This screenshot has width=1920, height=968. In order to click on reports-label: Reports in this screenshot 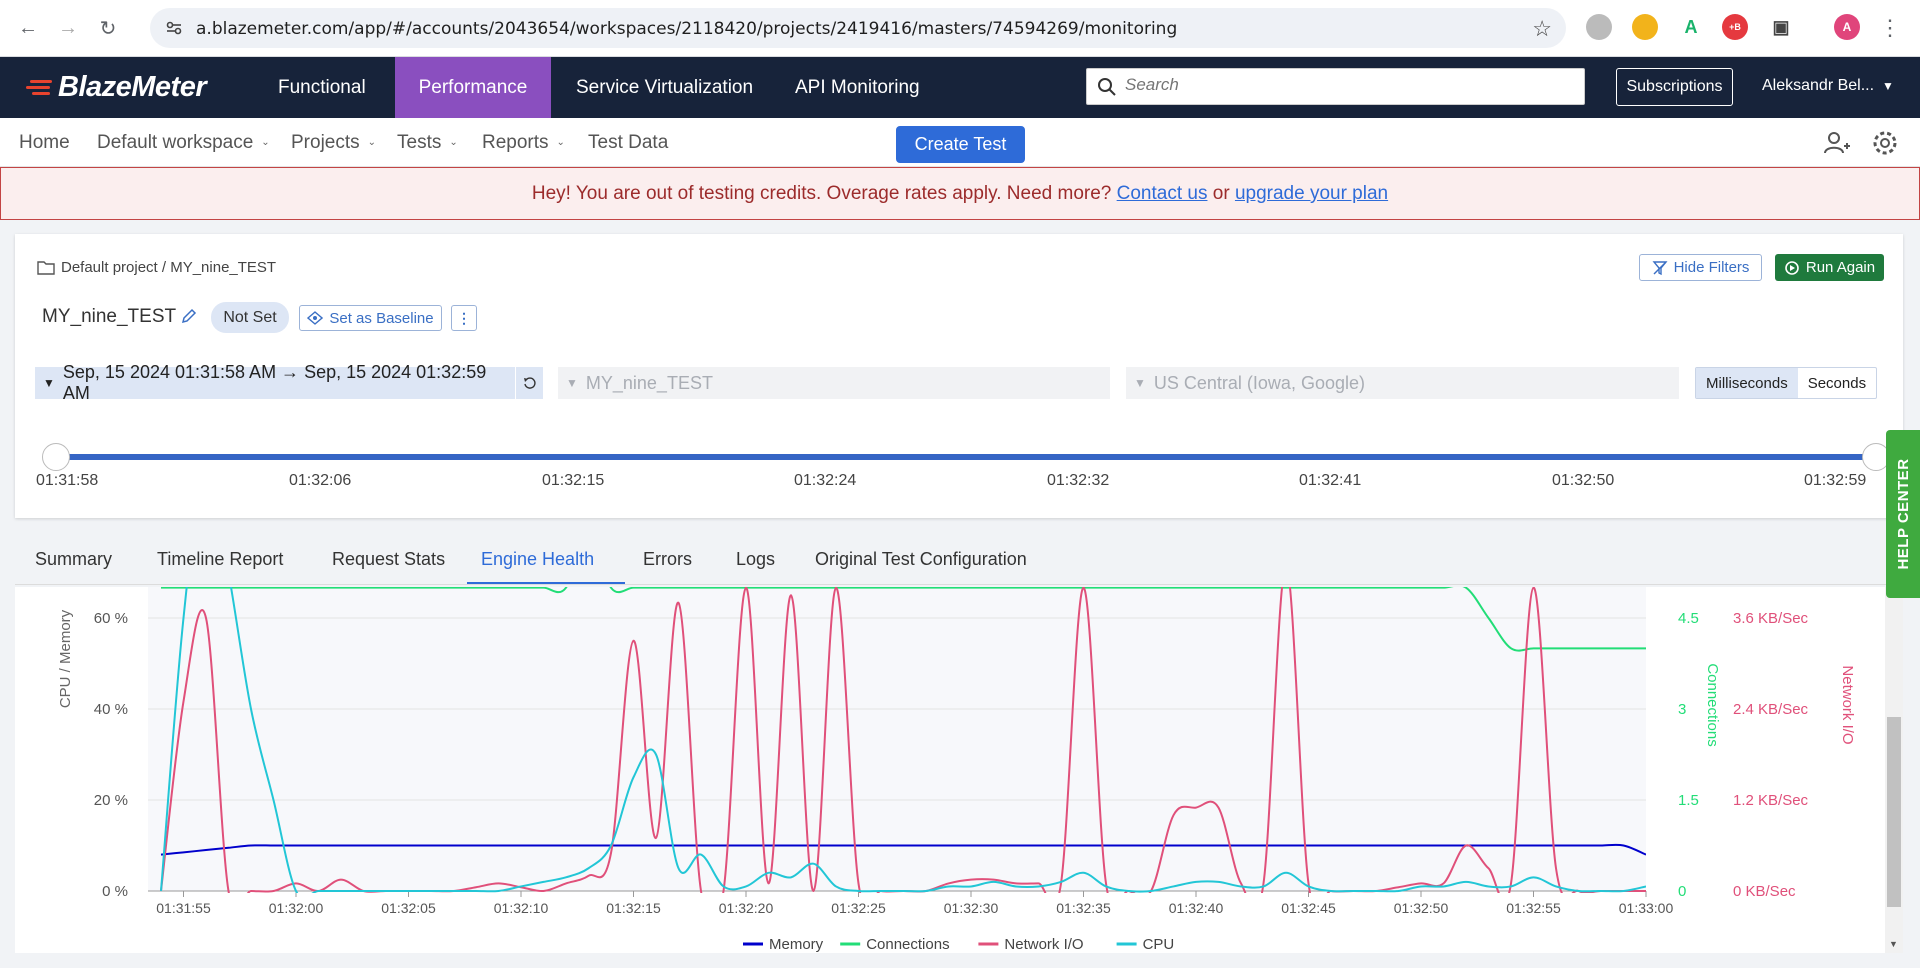, I will do `click(515, 142)`.